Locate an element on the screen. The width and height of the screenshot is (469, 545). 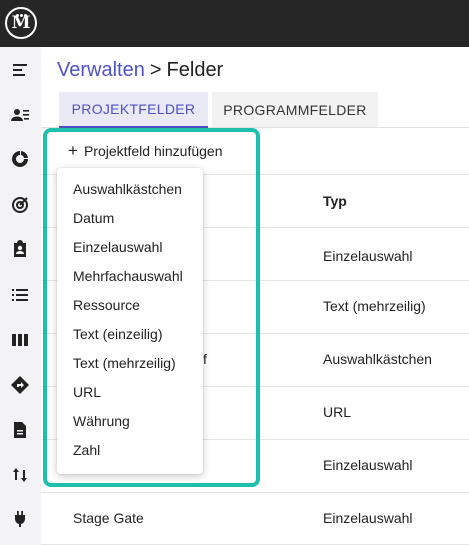
menu-item-mehrfachauswahl: Mehrfachauswahl is located at coordinates (128, 276).